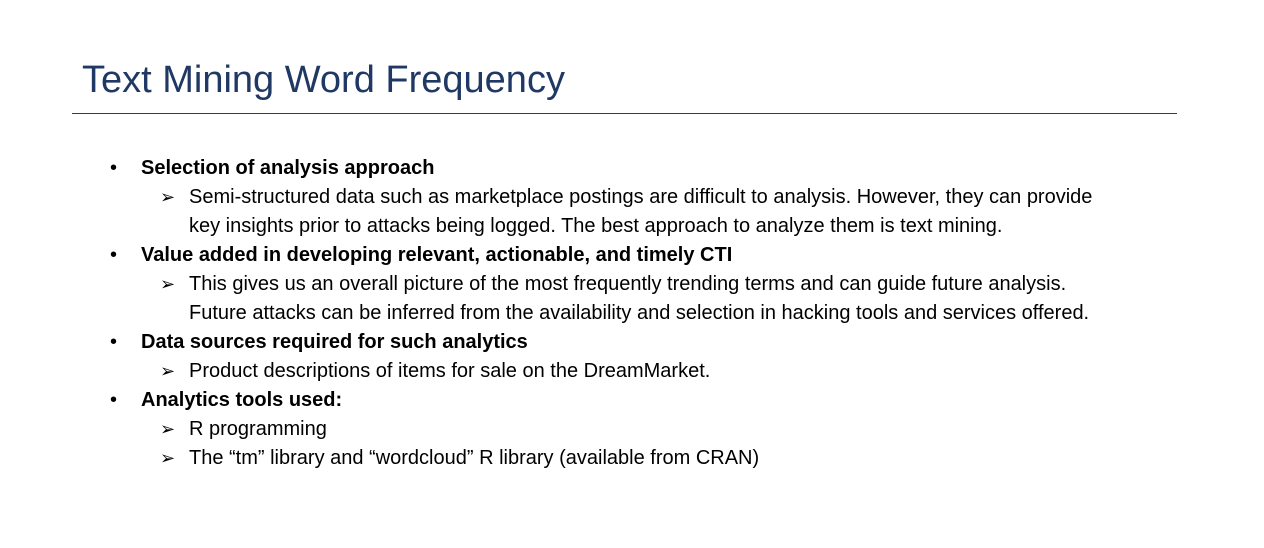 The width and height of the screenshot is (1264, 548). I want to click on title-divider, so click(624, 113).